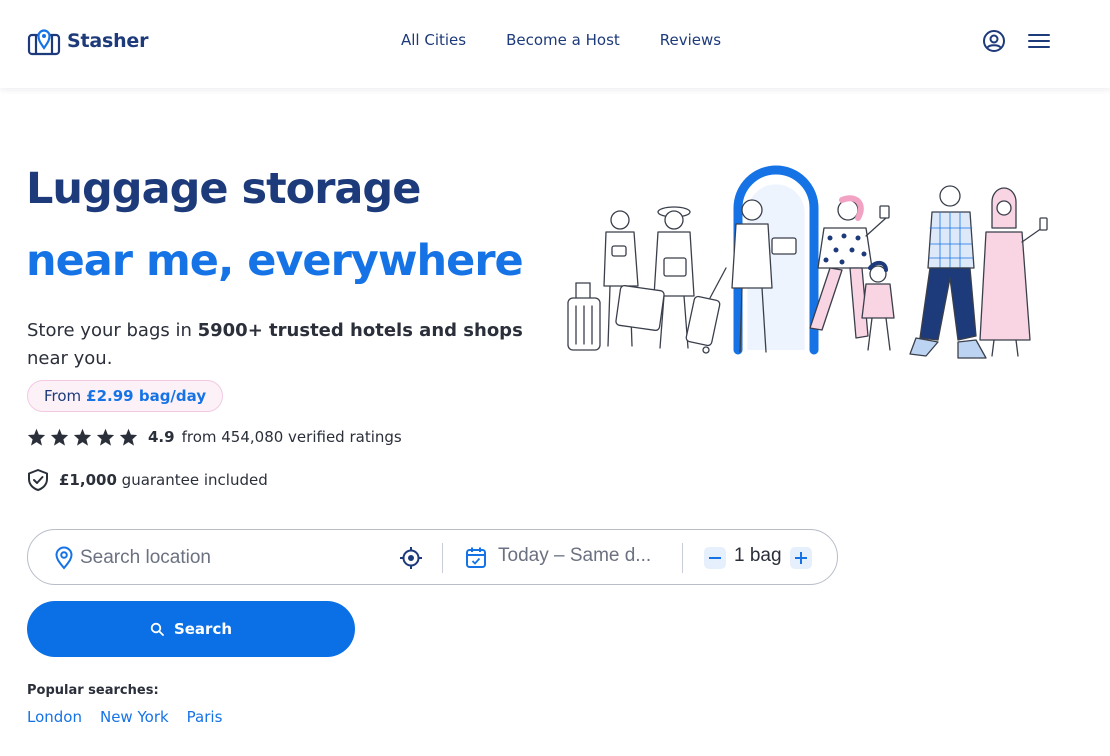 Image resolution: width=1110 pixels, height=756 pixels. I want to click on popular-searches: London New York Paris, so click(124, 717).